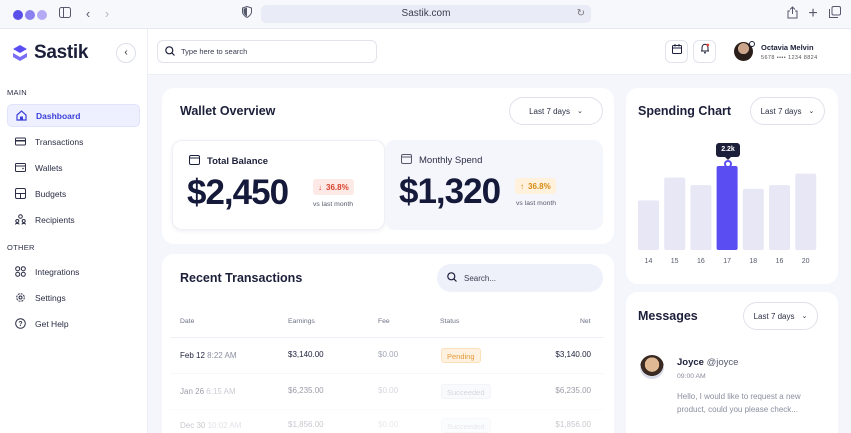 The image size is (851, 433). I want to click on budget-icon, so click(20, 193).